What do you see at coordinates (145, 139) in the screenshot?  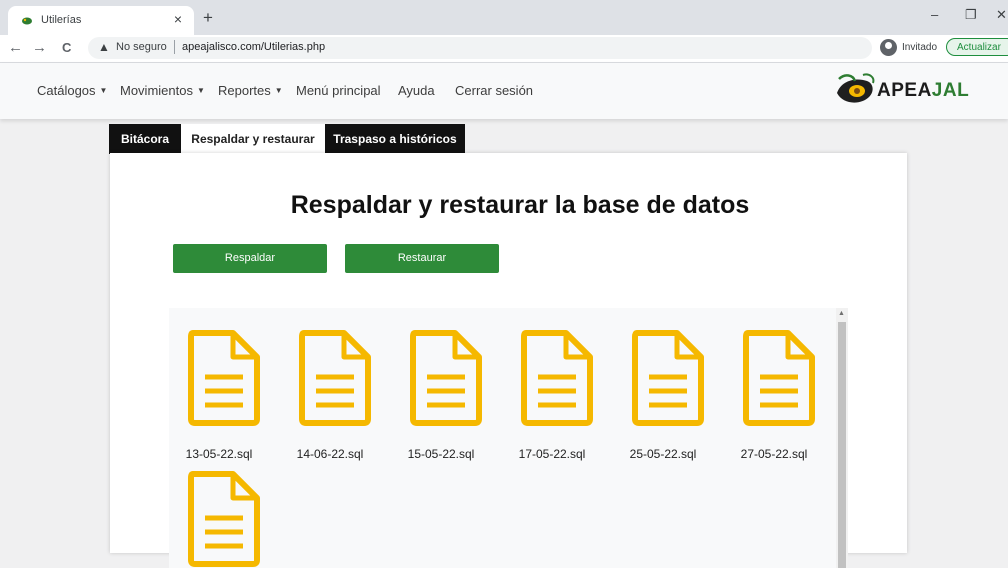 I see `tab-bitacora: Bitácora` at bounding box center [145, 139].